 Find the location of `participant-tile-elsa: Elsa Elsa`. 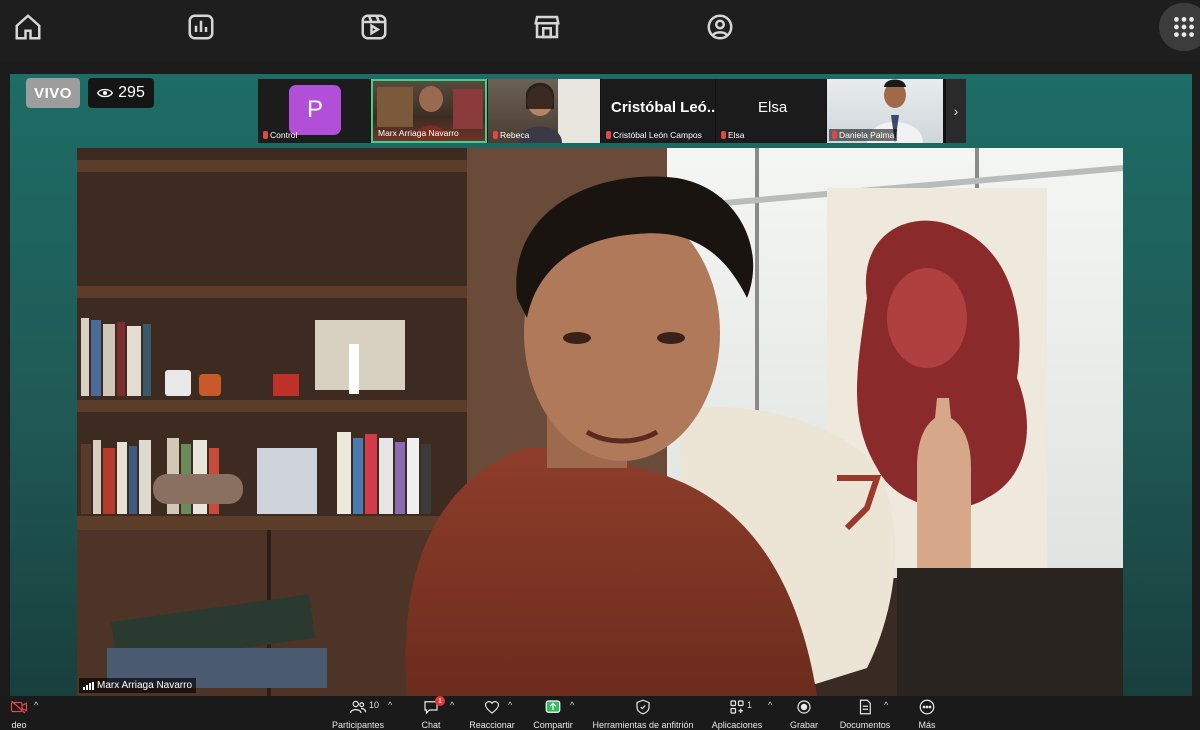

participant-tile-elsa: Elsa Elsa is located at coordinates (771, 111).